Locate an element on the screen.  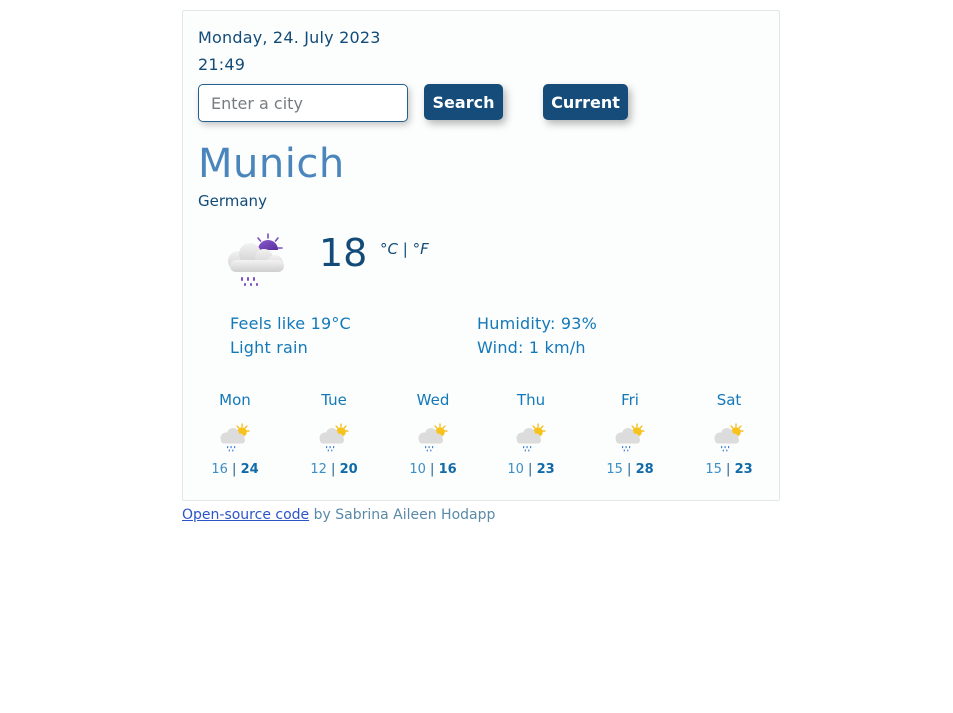
forecast-temps: 12 | 20 is located at coordinates (334, 469).